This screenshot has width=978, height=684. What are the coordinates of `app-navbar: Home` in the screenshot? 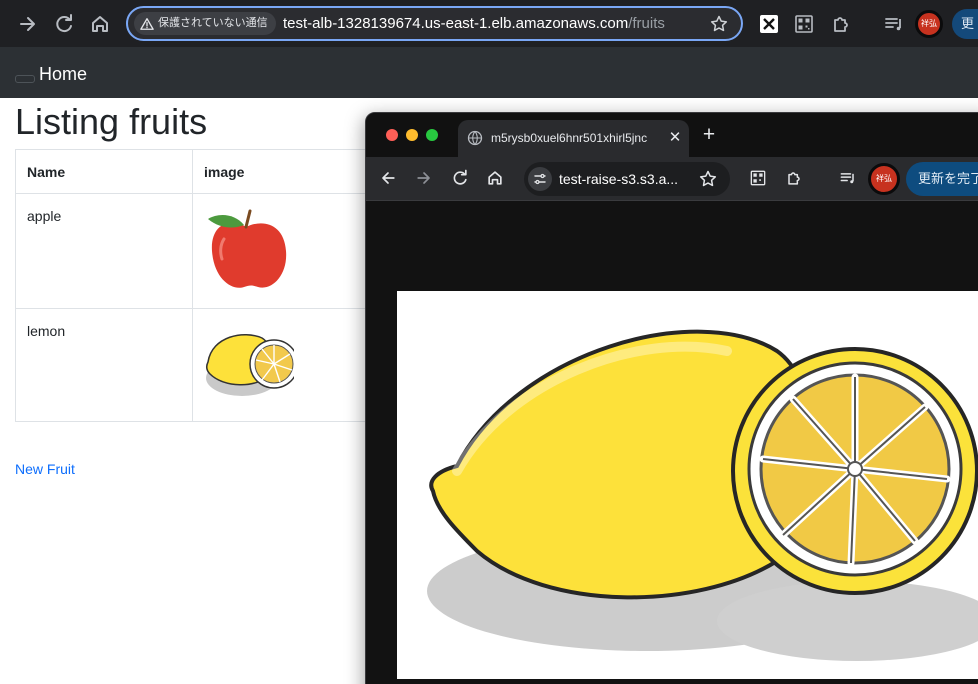 It's located at (489, 72).